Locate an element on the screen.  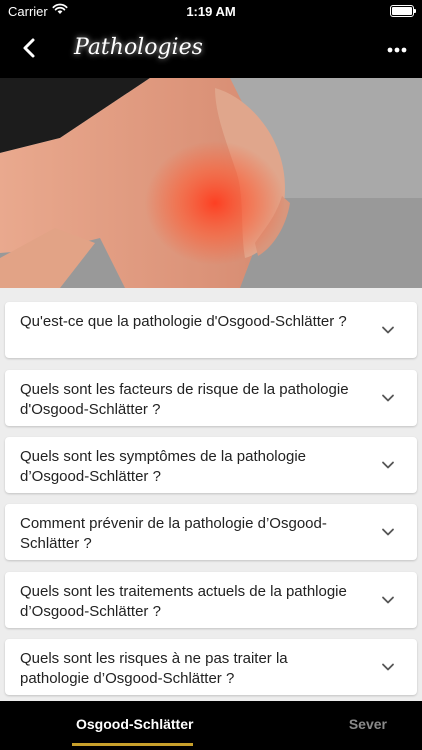
status-bar: Carrier 1:19 AM is located at coordinates (211, 11).